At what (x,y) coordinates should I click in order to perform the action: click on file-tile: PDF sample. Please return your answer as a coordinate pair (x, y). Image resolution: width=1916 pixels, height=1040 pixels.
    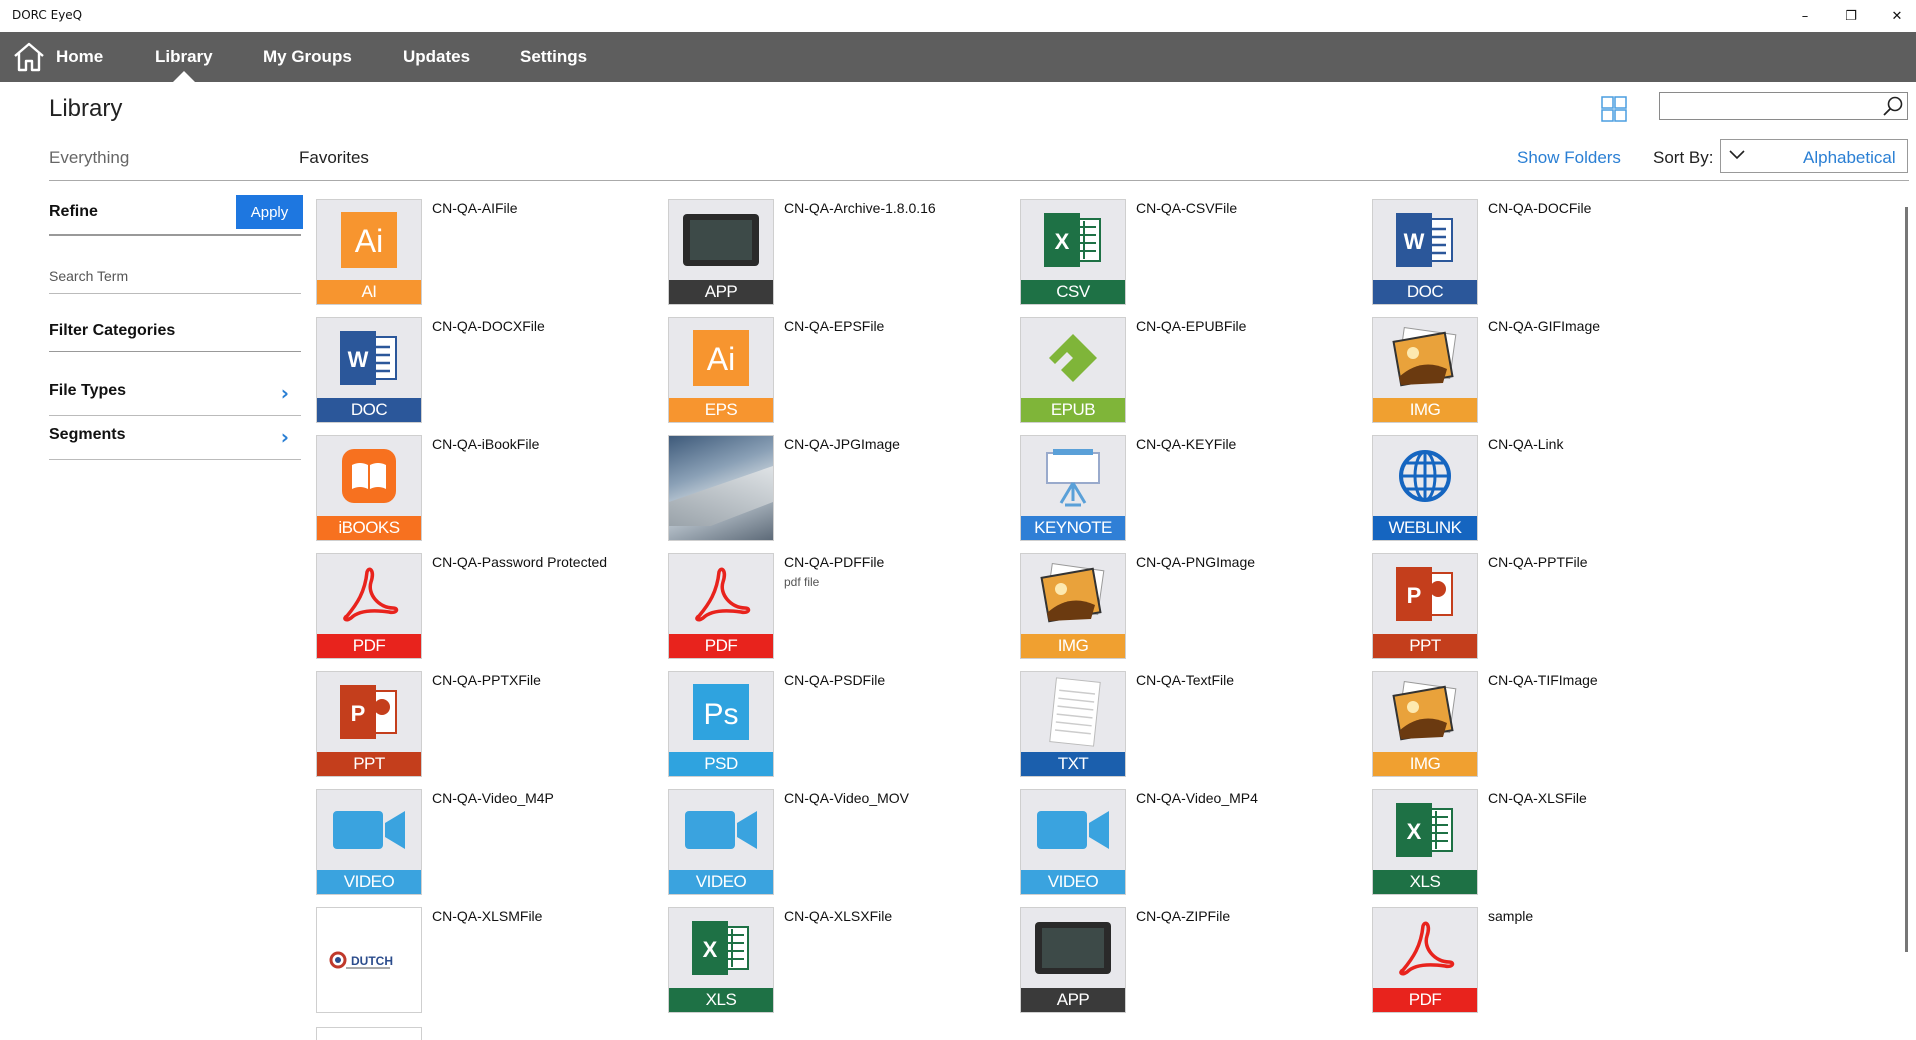
    Looking at the image, I should click on (1537, 963).